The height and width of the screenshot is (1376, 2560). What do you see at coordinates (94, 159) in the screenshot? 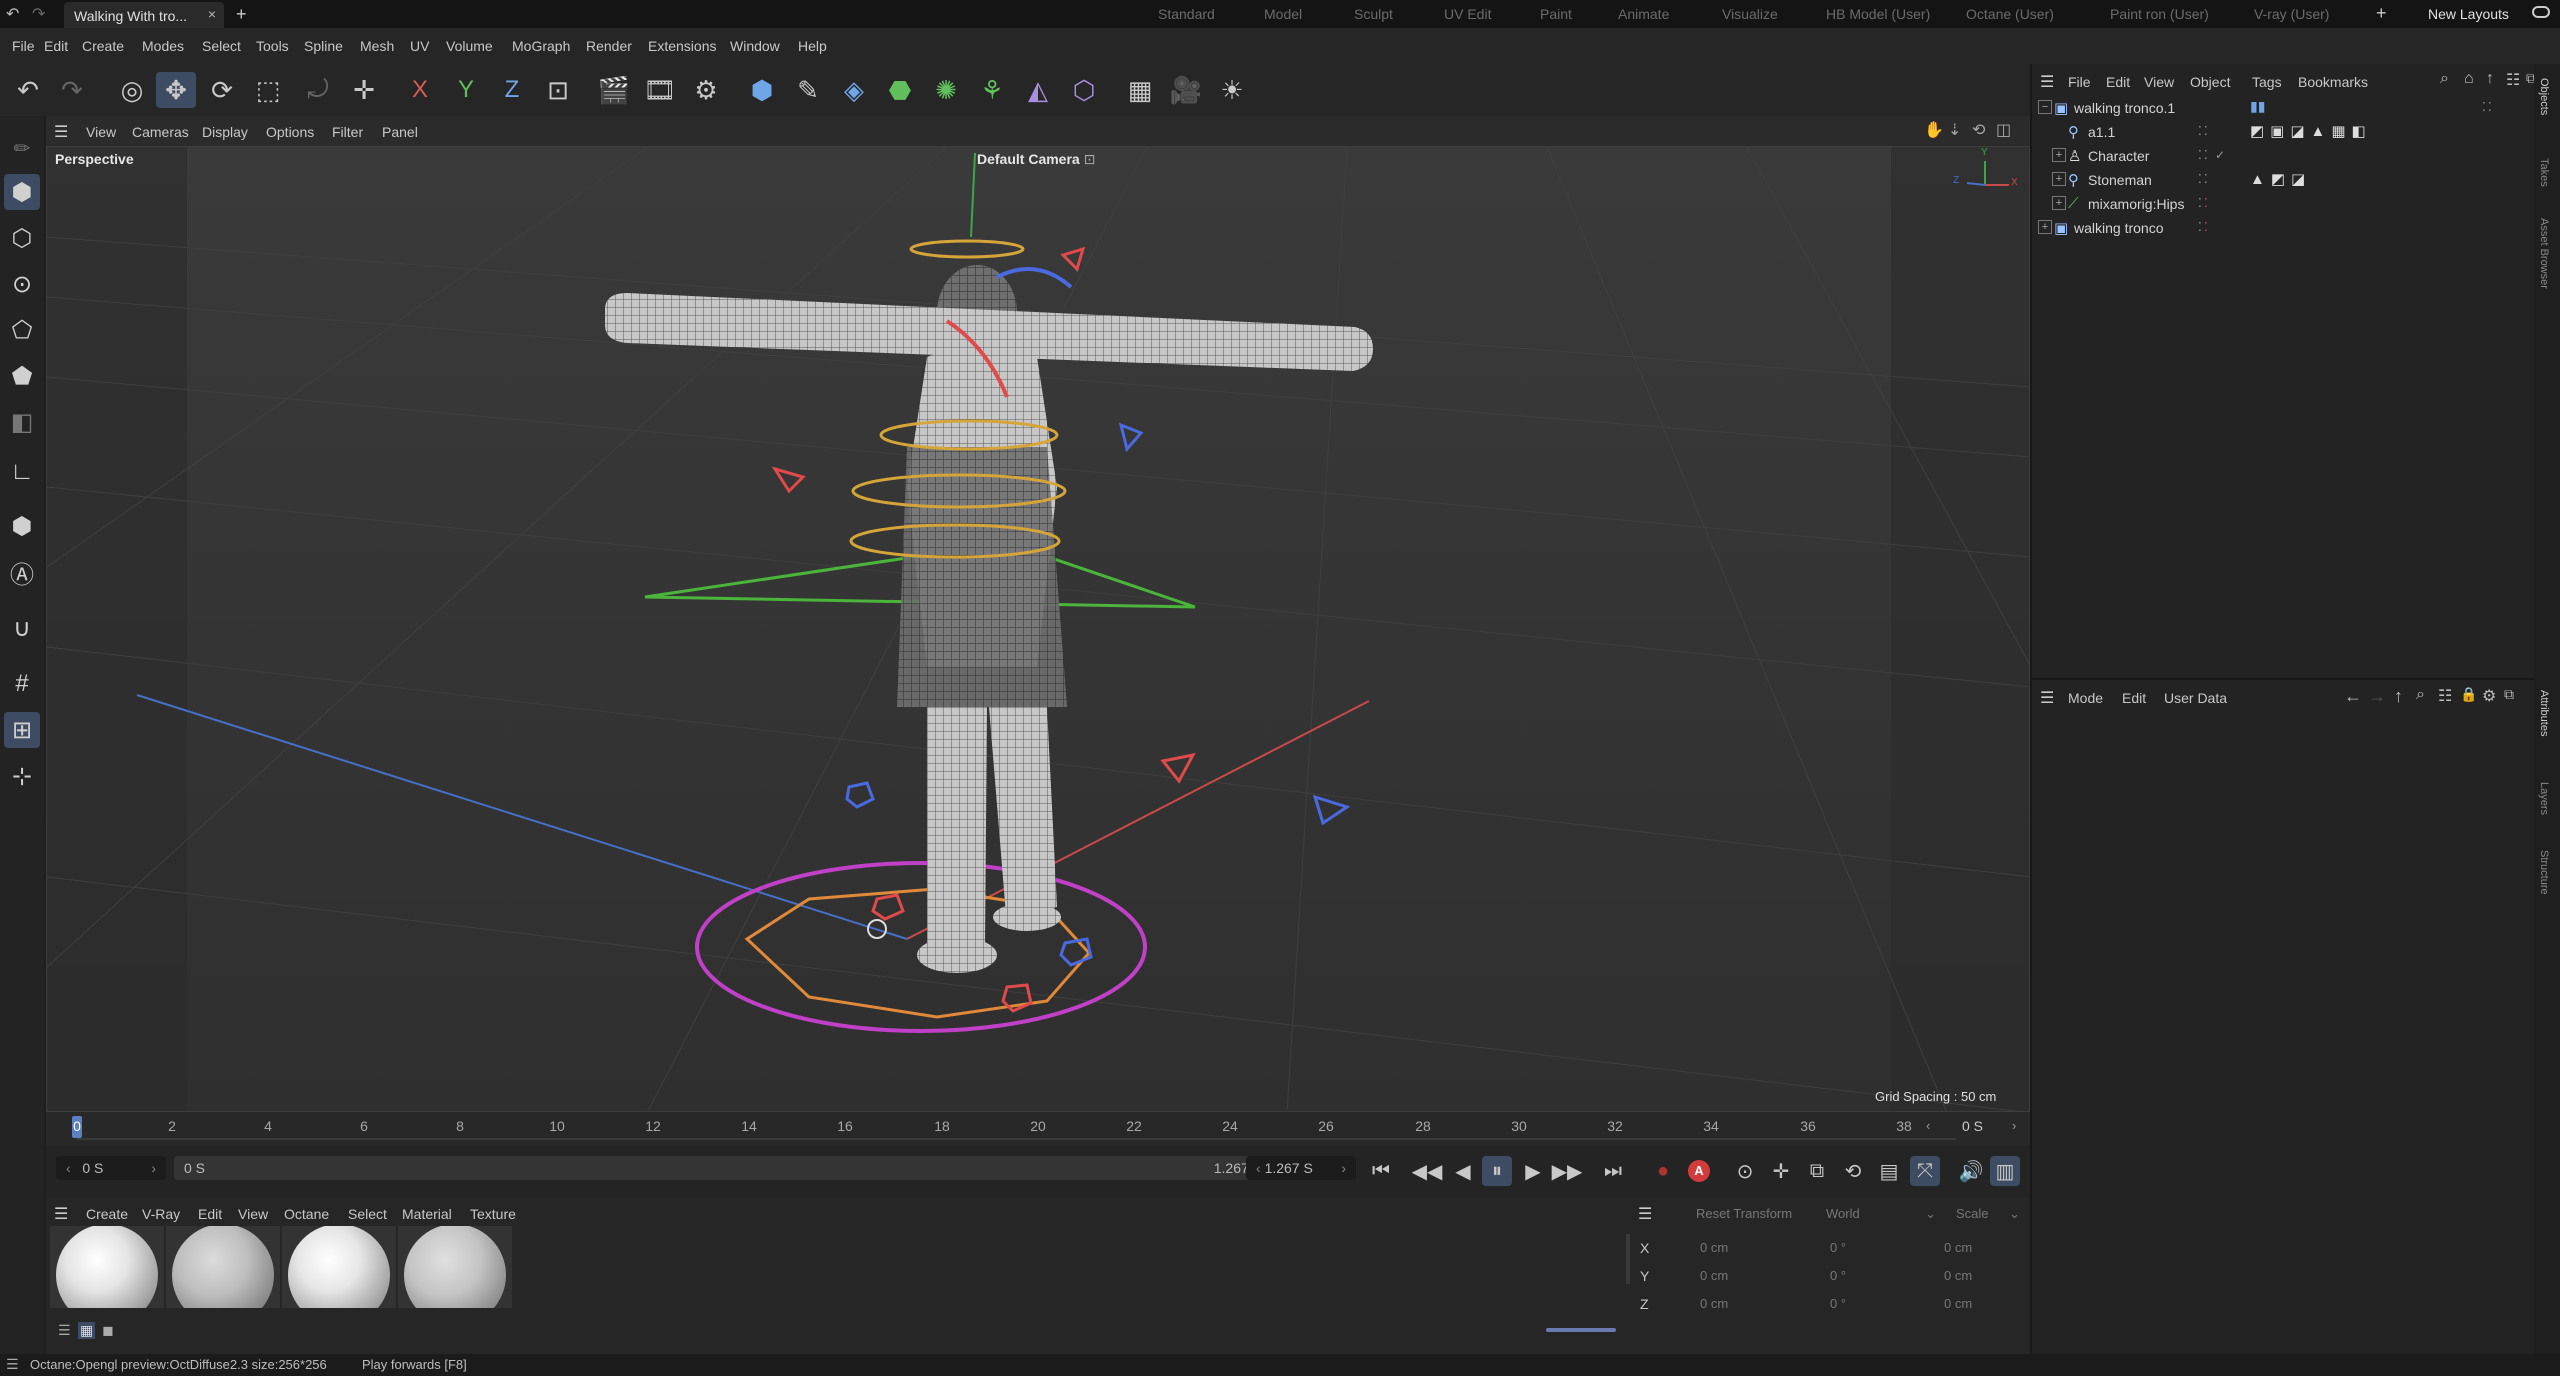
I see `viewport-projection-label: Perspective` at bounding box center [94, 159].